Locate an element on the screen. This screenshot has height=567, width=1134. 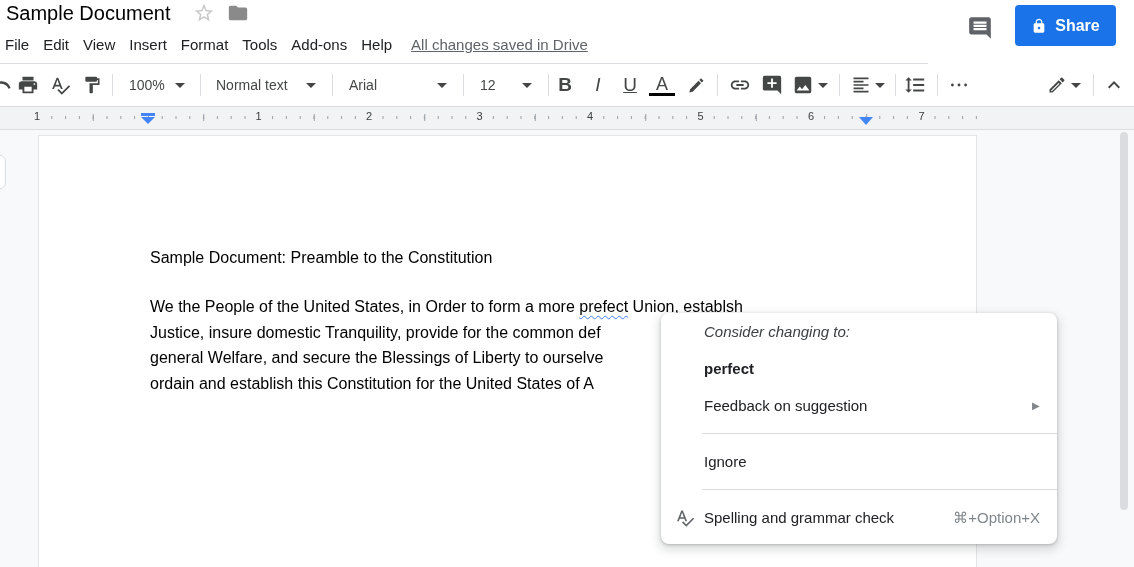
menu-item: Ignore is located at coordinates (859, 461).